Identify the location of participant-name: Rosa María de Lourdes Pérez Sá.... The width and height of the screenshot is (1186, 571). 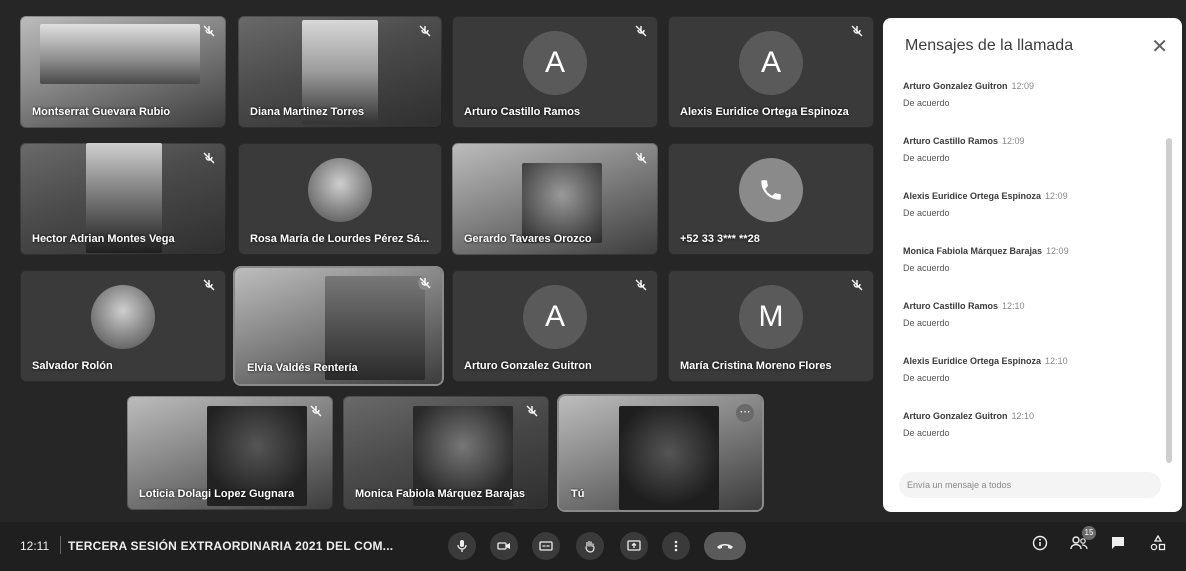
(340, 239).